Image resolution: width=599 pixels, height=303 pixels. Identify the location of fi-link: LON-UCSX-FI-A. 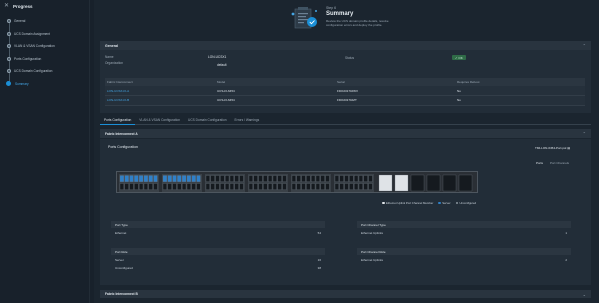
(160, 91).